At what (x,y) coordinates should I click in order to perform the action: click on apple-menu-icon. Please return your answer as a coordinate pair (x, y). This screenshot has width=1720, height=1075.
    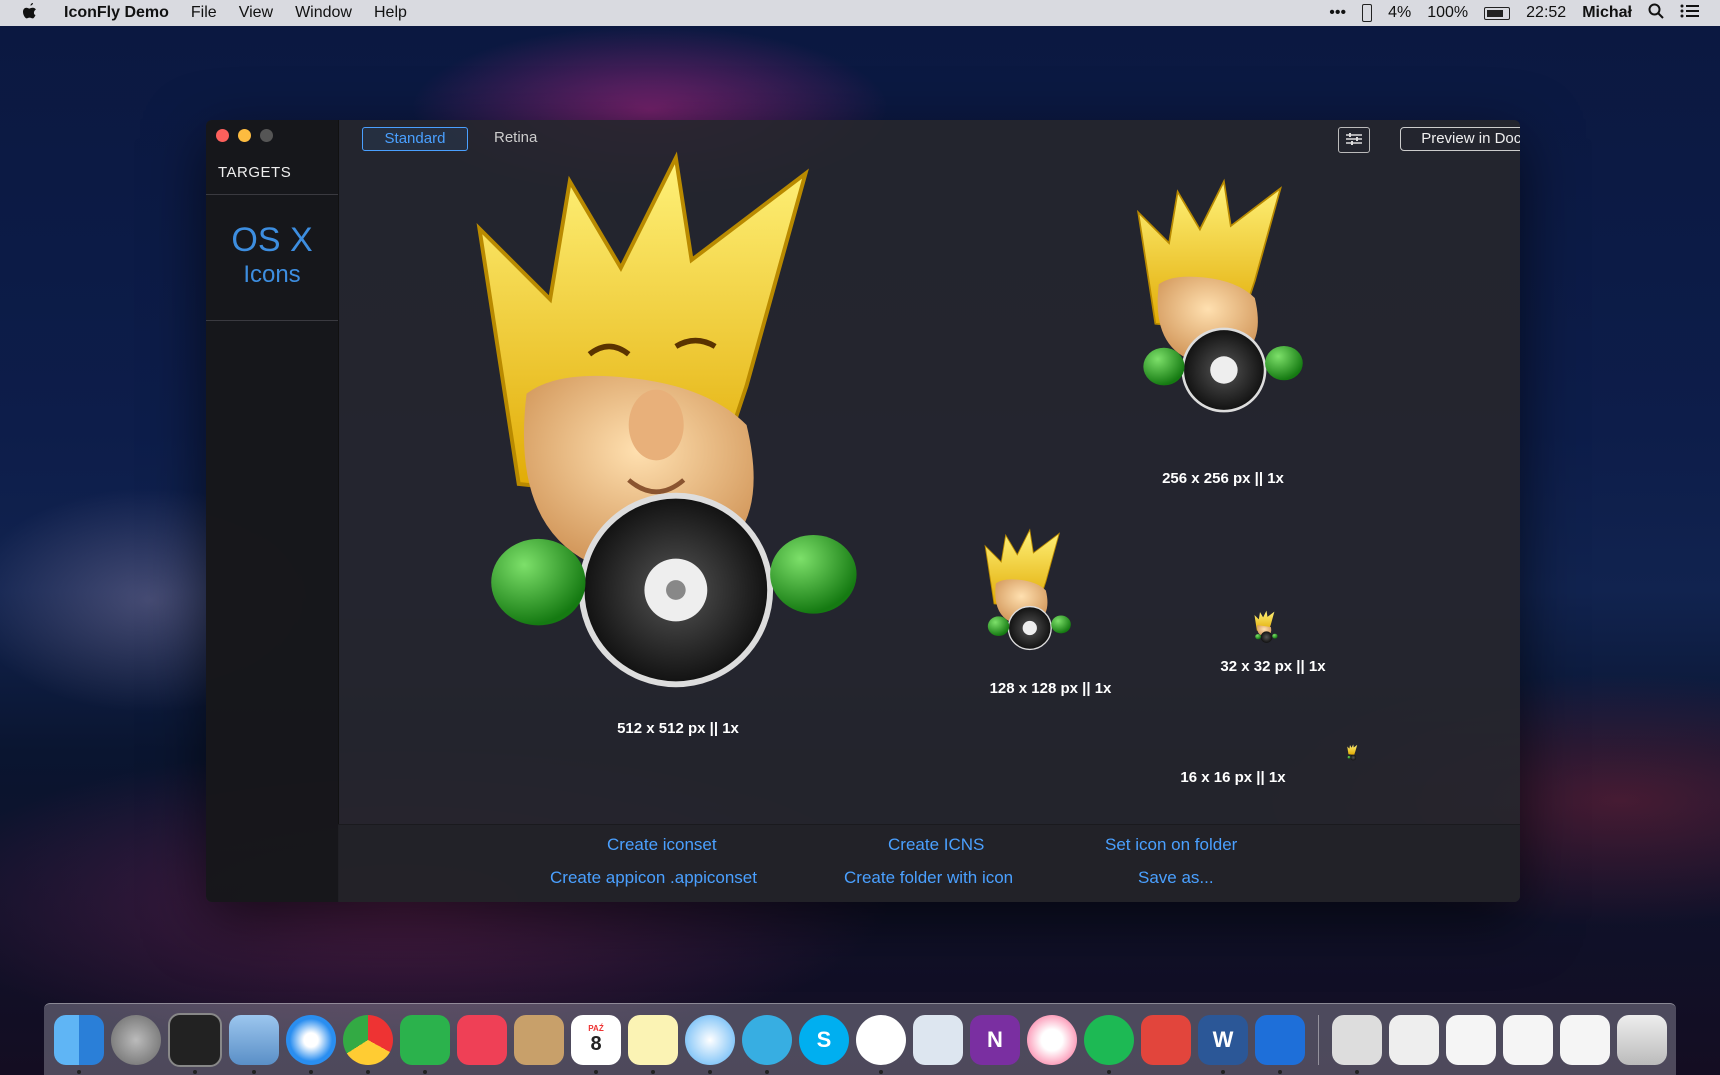
    Looking at the image, I should click on (32, 13).